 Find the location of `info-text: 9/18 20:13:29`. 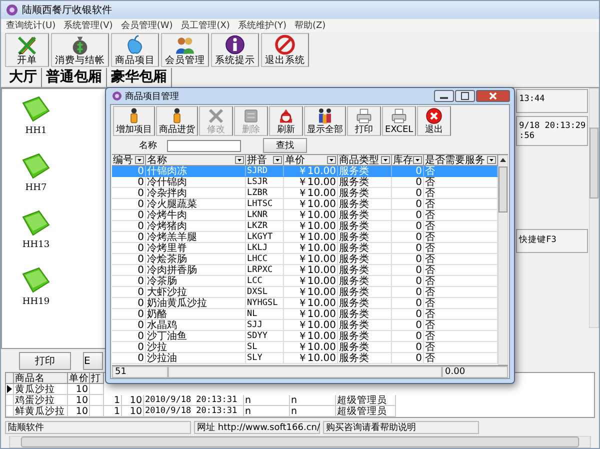

info-text: 9/18 20:13:29 is located at coordinates (553, 125).